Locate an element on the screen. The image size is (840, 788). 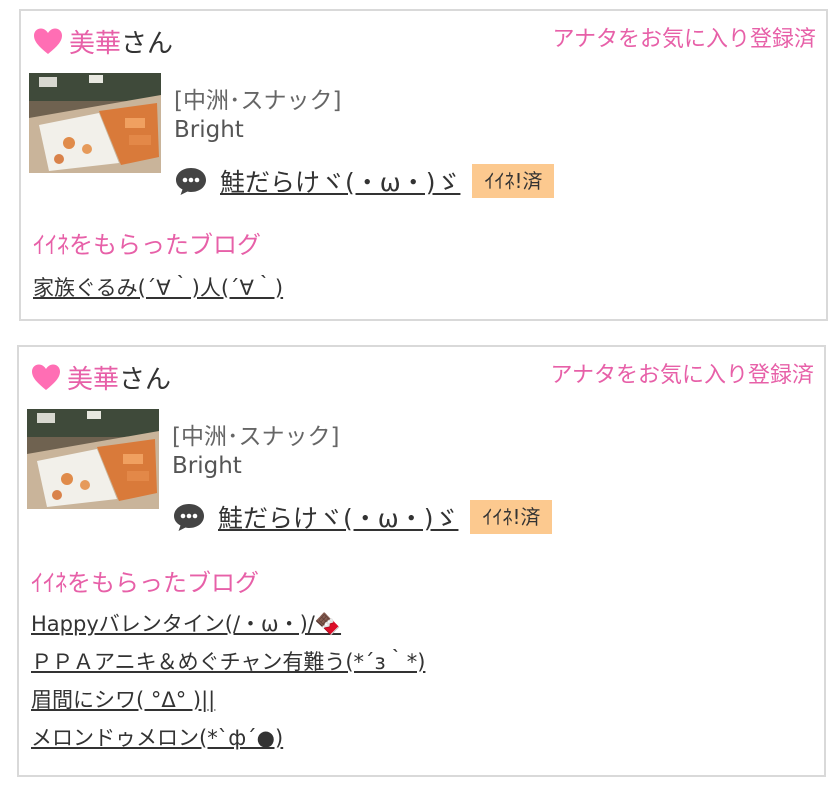
list-item: ＰＰＡアニキ＆めぐチャン有難う(*´з｀*) is located at coordinates (228, 662).